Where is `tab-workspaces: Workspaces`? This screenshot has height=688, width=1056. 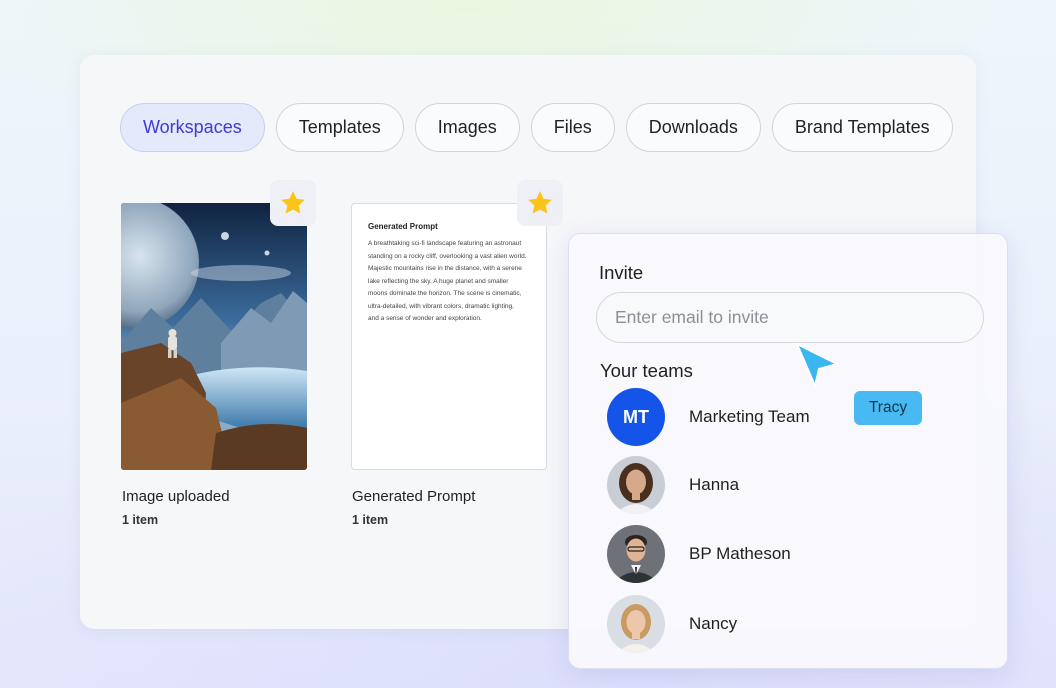
tab-workspaces: Workspaces is located at coordinates (192, 127).